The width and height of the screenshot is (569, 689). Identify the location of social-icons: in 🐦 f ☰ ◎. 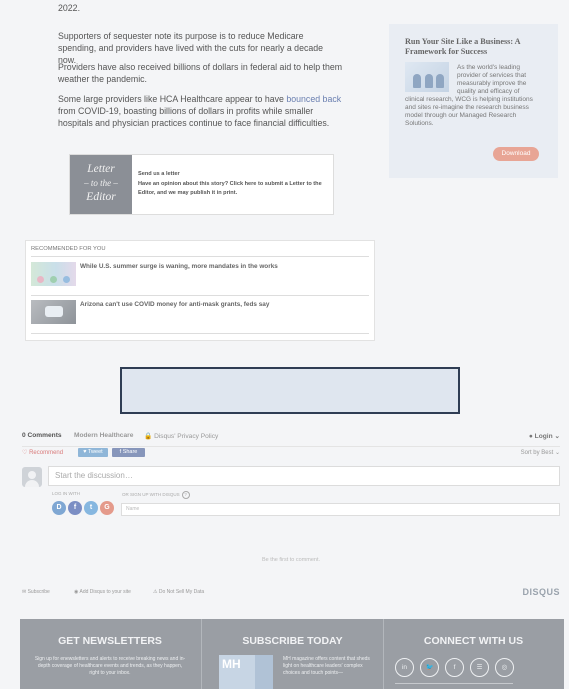
(457, 666).